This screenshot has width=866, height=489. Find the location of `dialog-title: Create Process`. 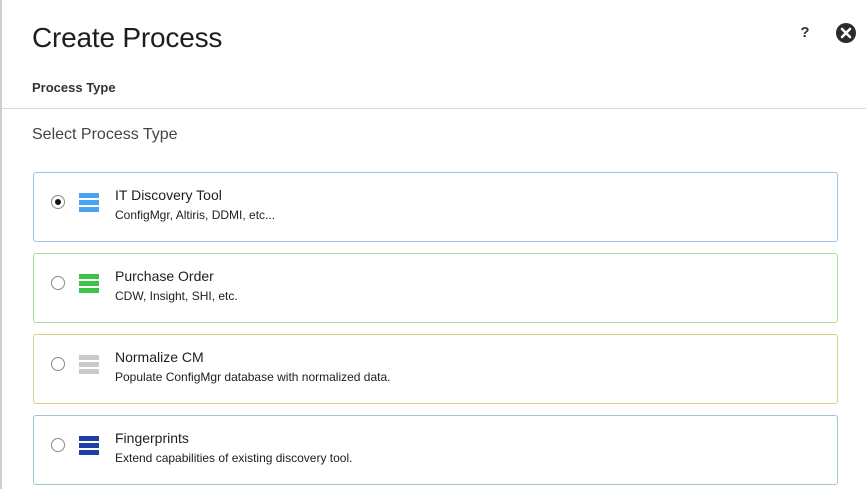

dialog-title: Create Process is located at coordinates (127, 37).